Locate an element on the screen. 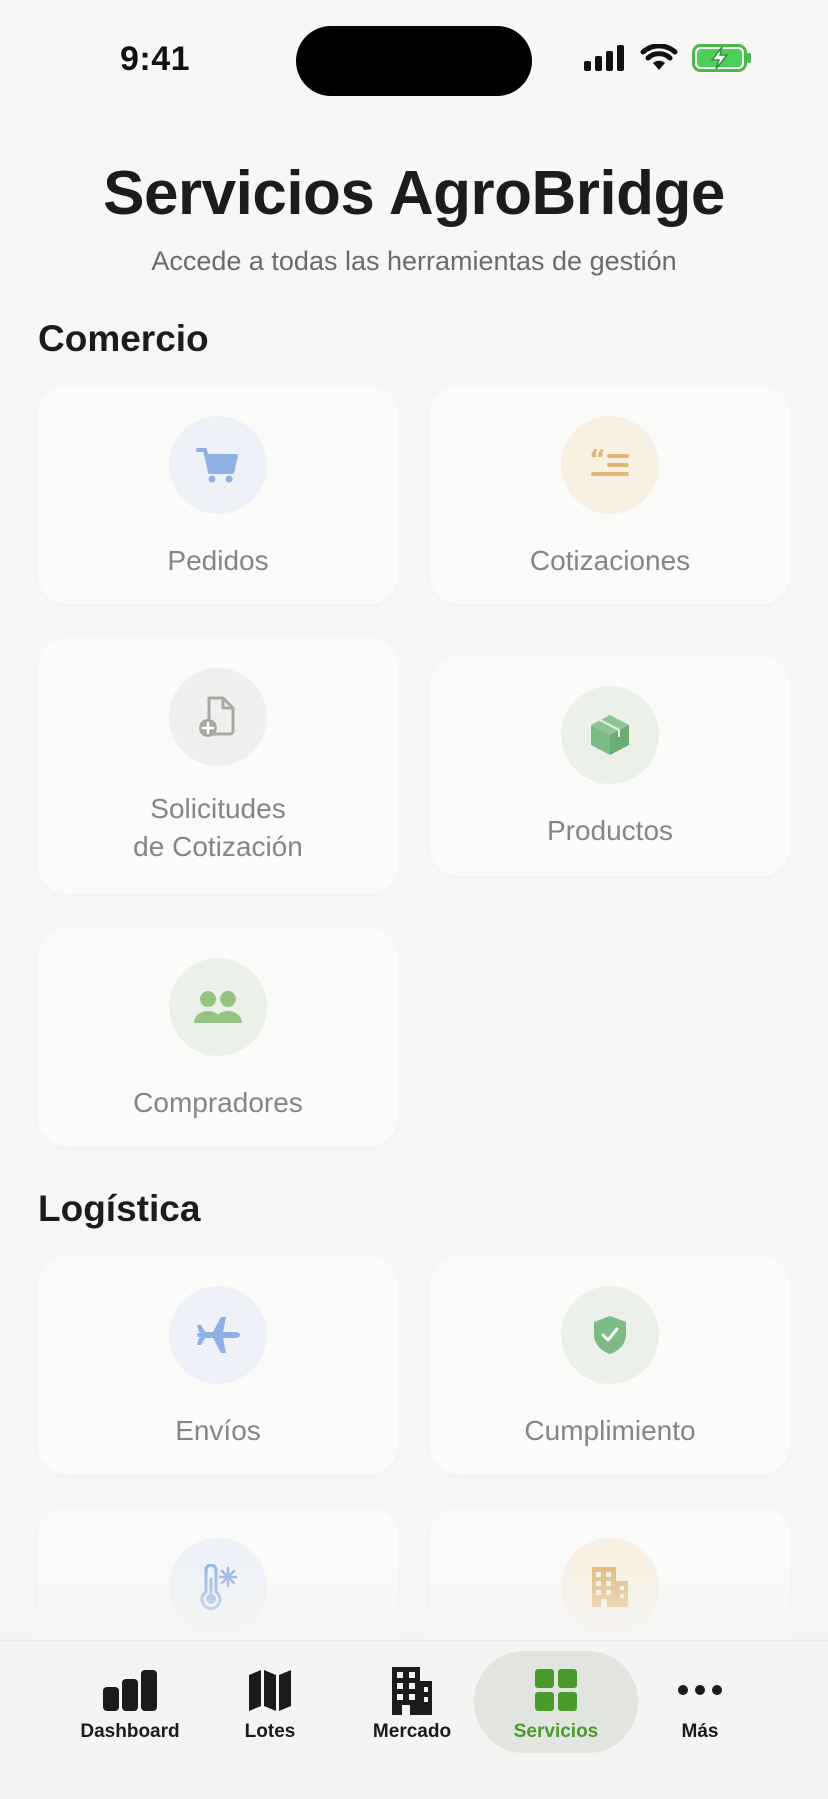 The image size is (828, 1799). wifi-icon is located at coordinates (659, 57).